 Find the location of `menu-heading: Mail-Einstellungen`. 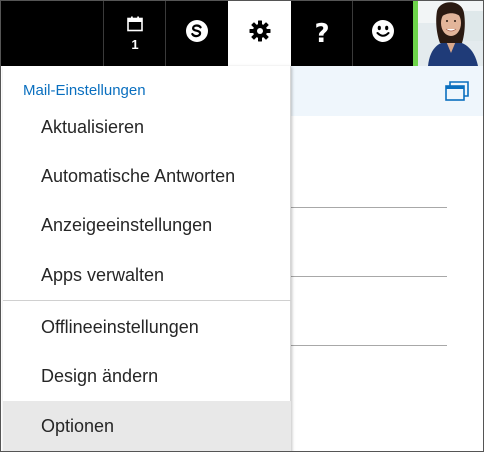

menu-heading: Mail-Einstellungen is located at coordinates (84, 90).